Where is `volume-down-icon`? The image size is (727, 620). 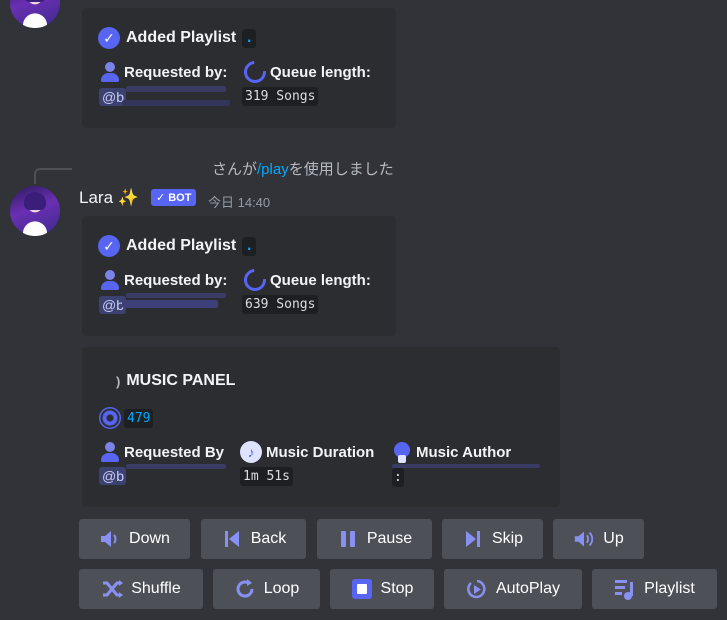
volume-down-icon is located at coordinates (110, 539).